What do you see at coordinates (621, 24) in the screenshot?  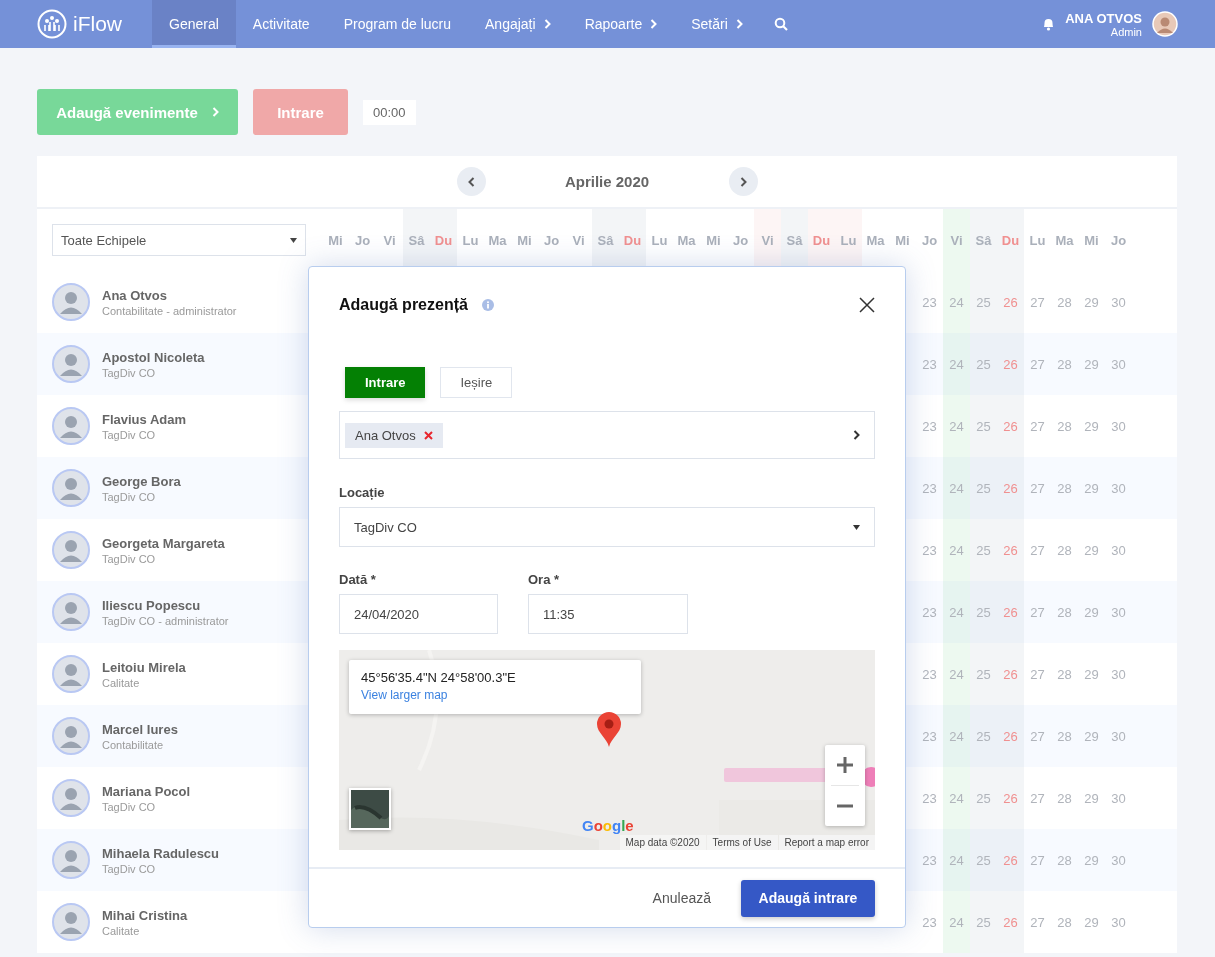 I see `nav-item: Rapoarte` at bounding box center [621, 24].